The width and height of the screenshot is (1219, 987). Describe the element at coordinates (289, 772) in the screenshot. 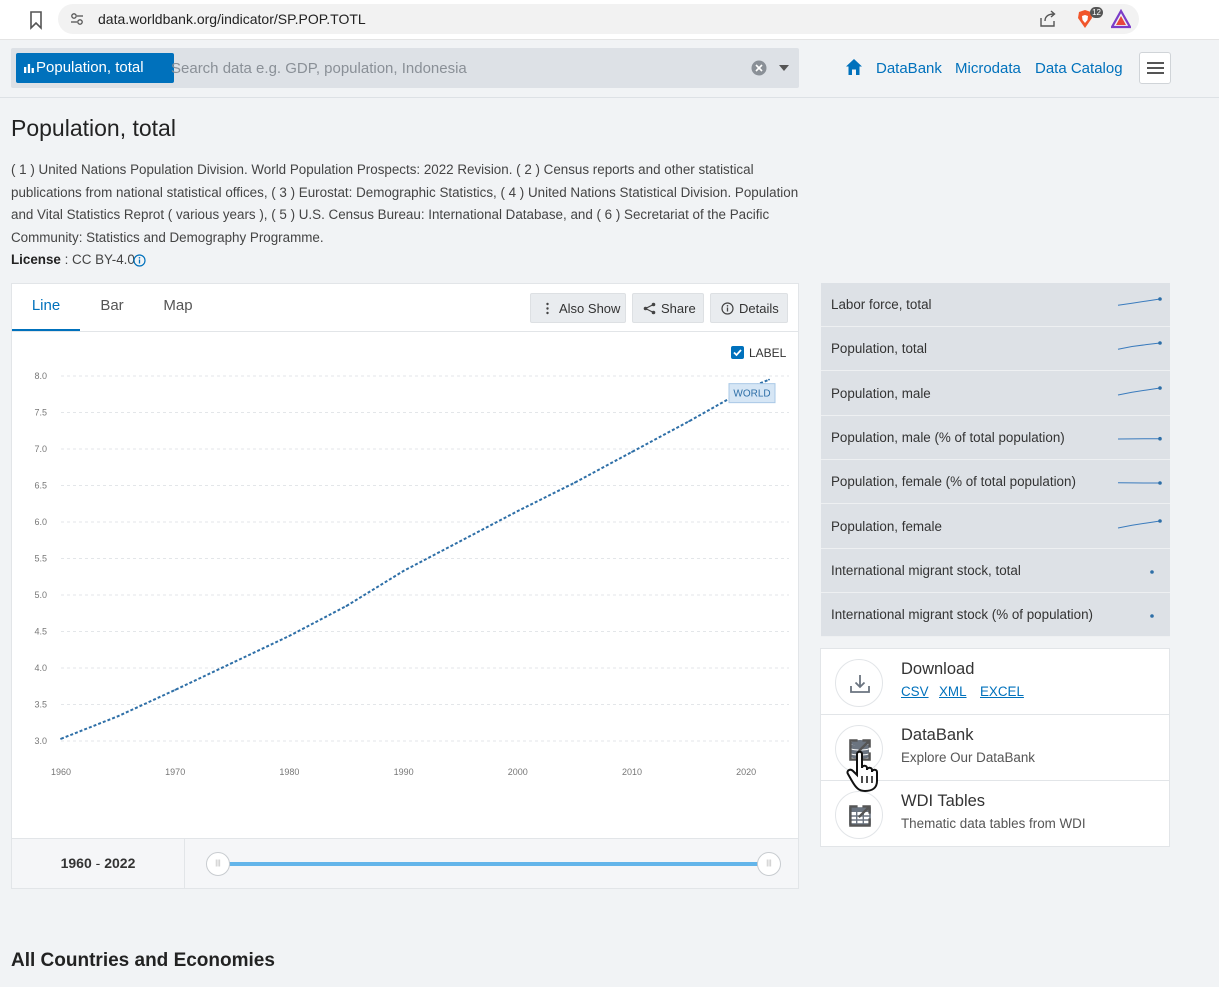

I see `x-tick-label: 1980` at that location.